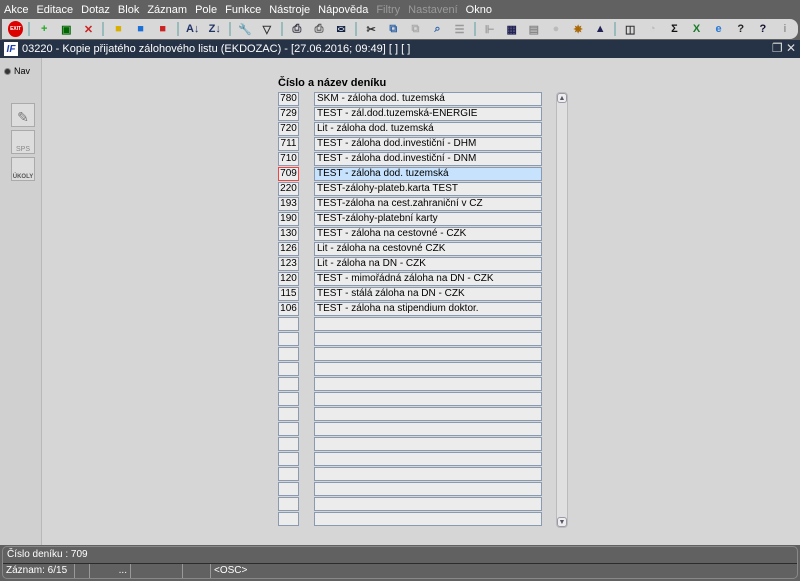  What do you see at coordinates (288, 129) in the screenshot?
I see `journal-number-field: 720` at bounding box center [288, 129].